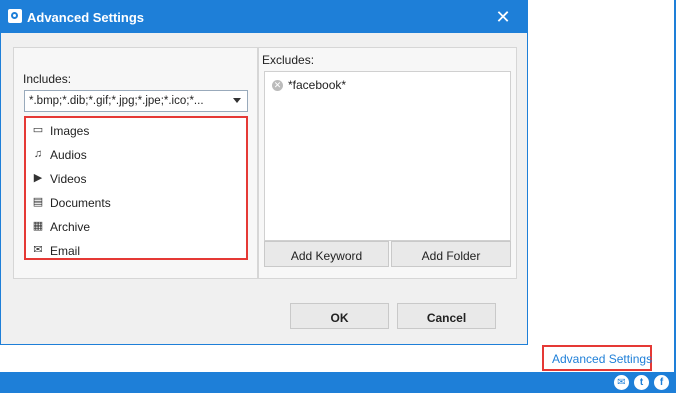  Describe the element at coordinates (338, 382) in the screenshot. I see `app-status-bar` at that location.